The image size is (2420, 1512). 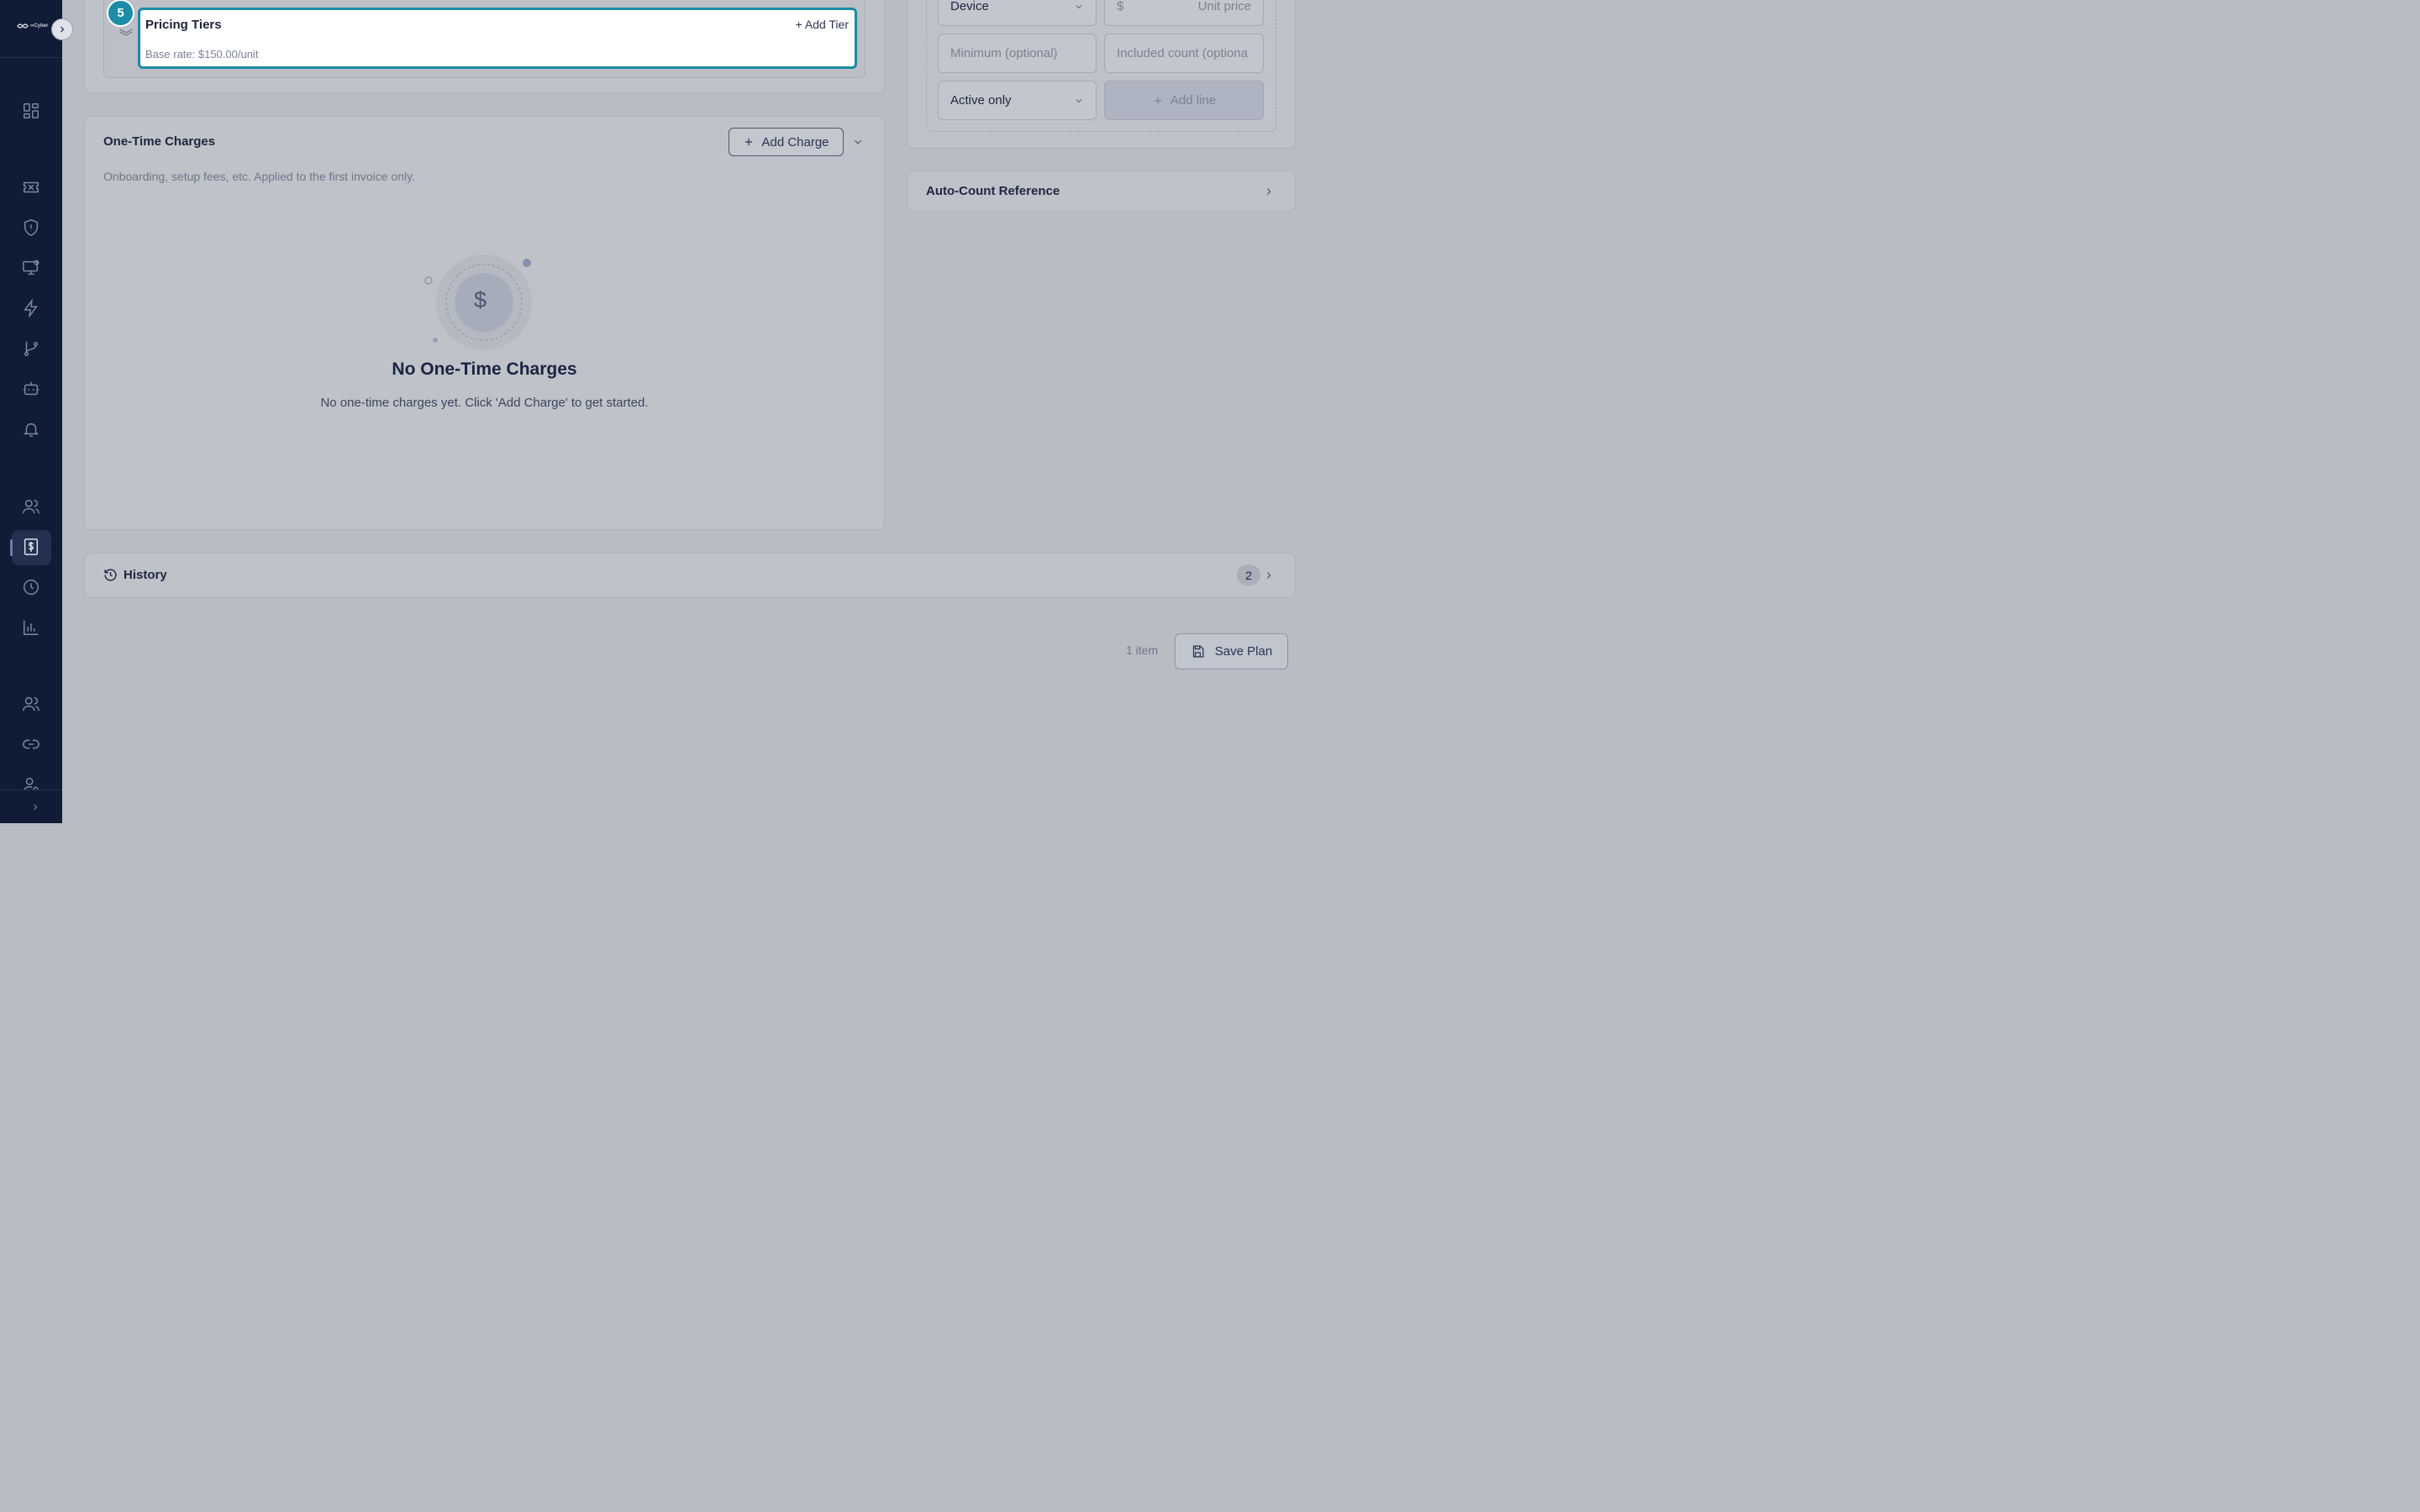 What do you see at coordinates (690, 575) in the screenshot?
I see `history-card` at bounding box center [690, 575].